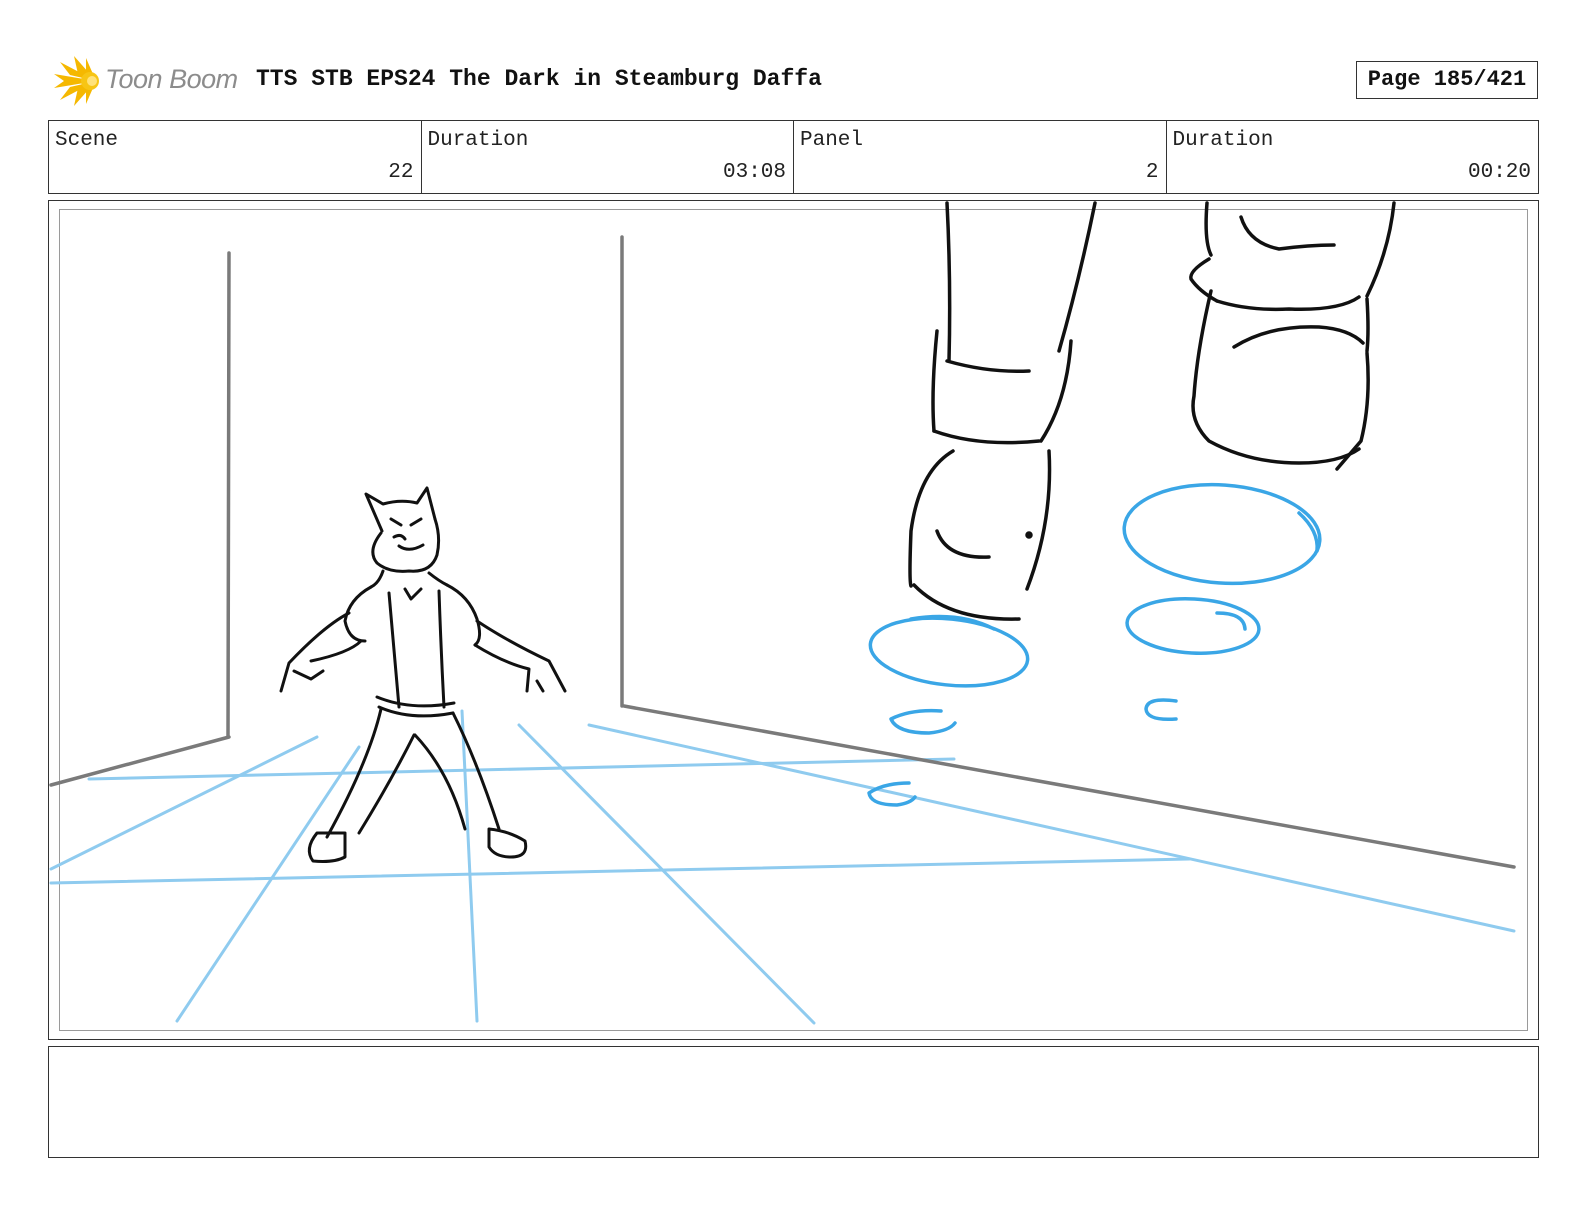  I want to click on toon-boom-logo: Toon Boom, so click(145, 81).